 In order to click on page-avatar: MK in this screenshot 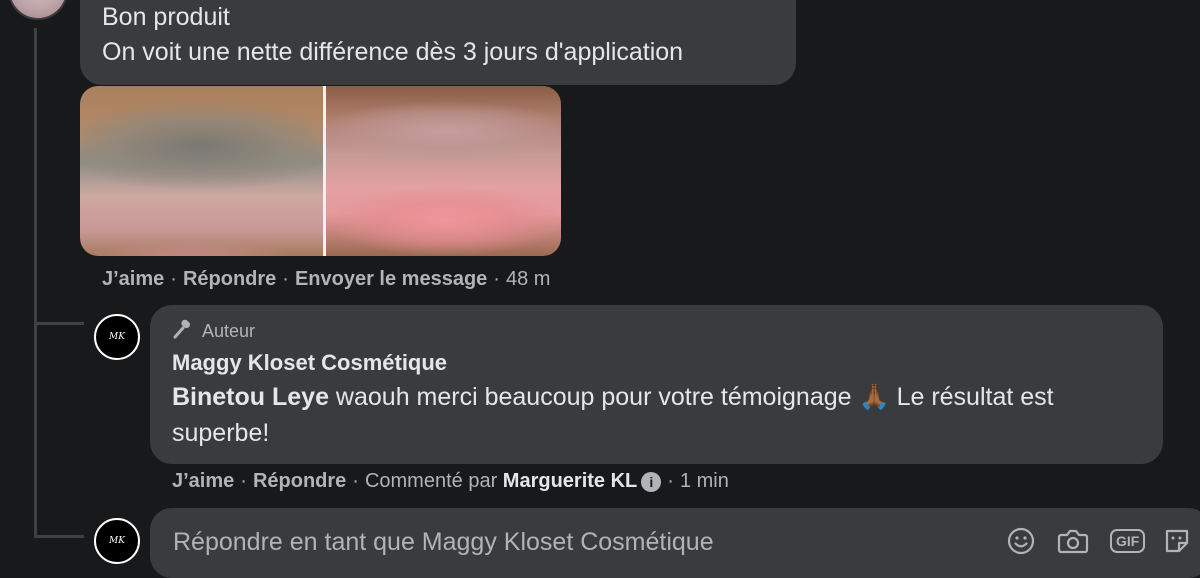, I will do `click(117, 337)`.